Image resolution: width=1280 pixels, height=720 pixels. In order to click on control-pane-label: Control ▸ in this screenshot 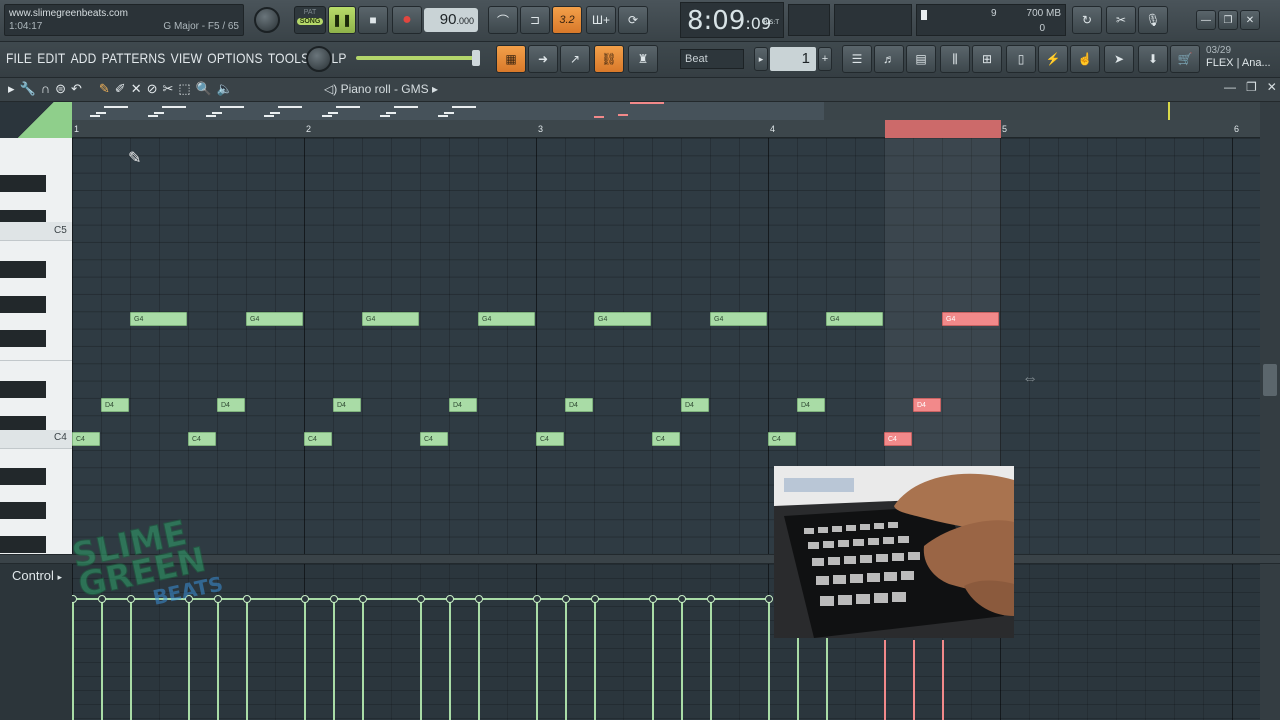, I will do `click(36, 642)`.